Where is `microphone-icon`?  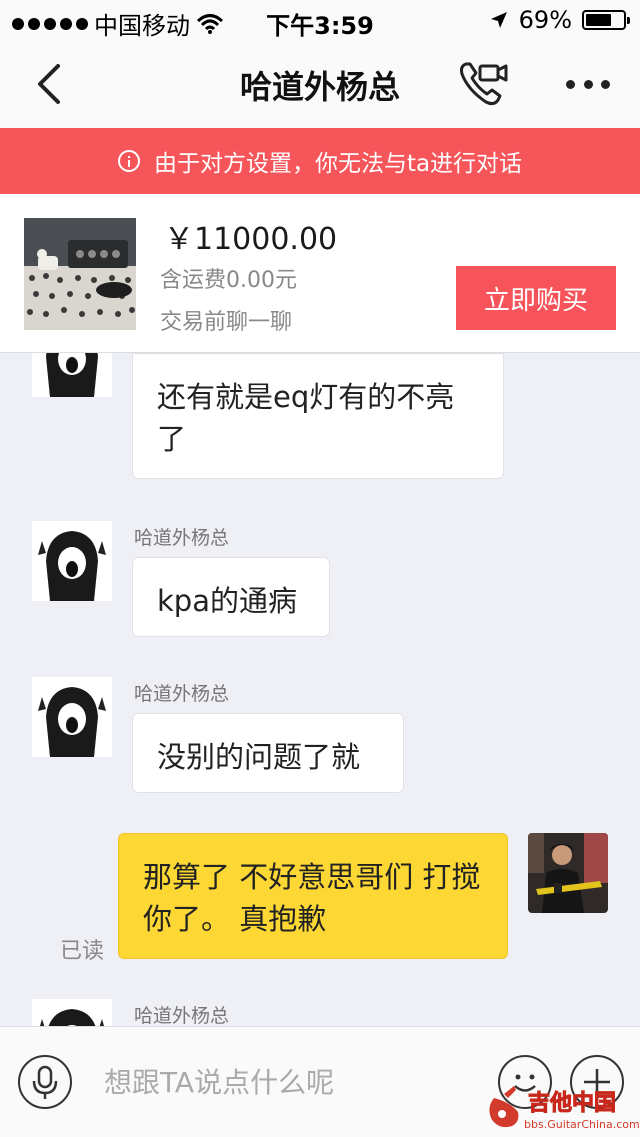
microphone-icon is located at coordinates (45, 1082).